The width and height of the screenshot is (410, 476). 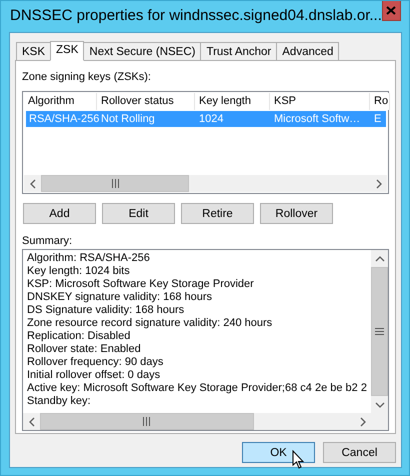 What do you see at coordinates (359, 452) in the screenshot?
I see `dialog-button: Cancel` at bounding box center [359, 452].